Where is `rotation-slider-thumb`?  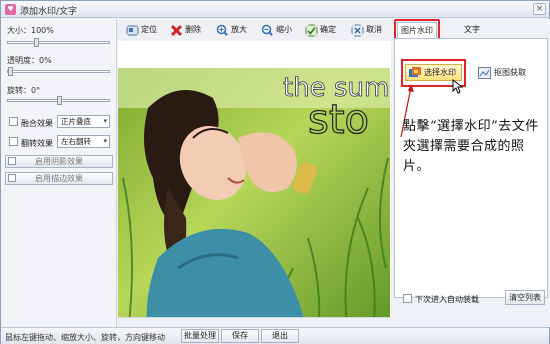 rotation-slider-thumb is located at coordinates (59, 100).